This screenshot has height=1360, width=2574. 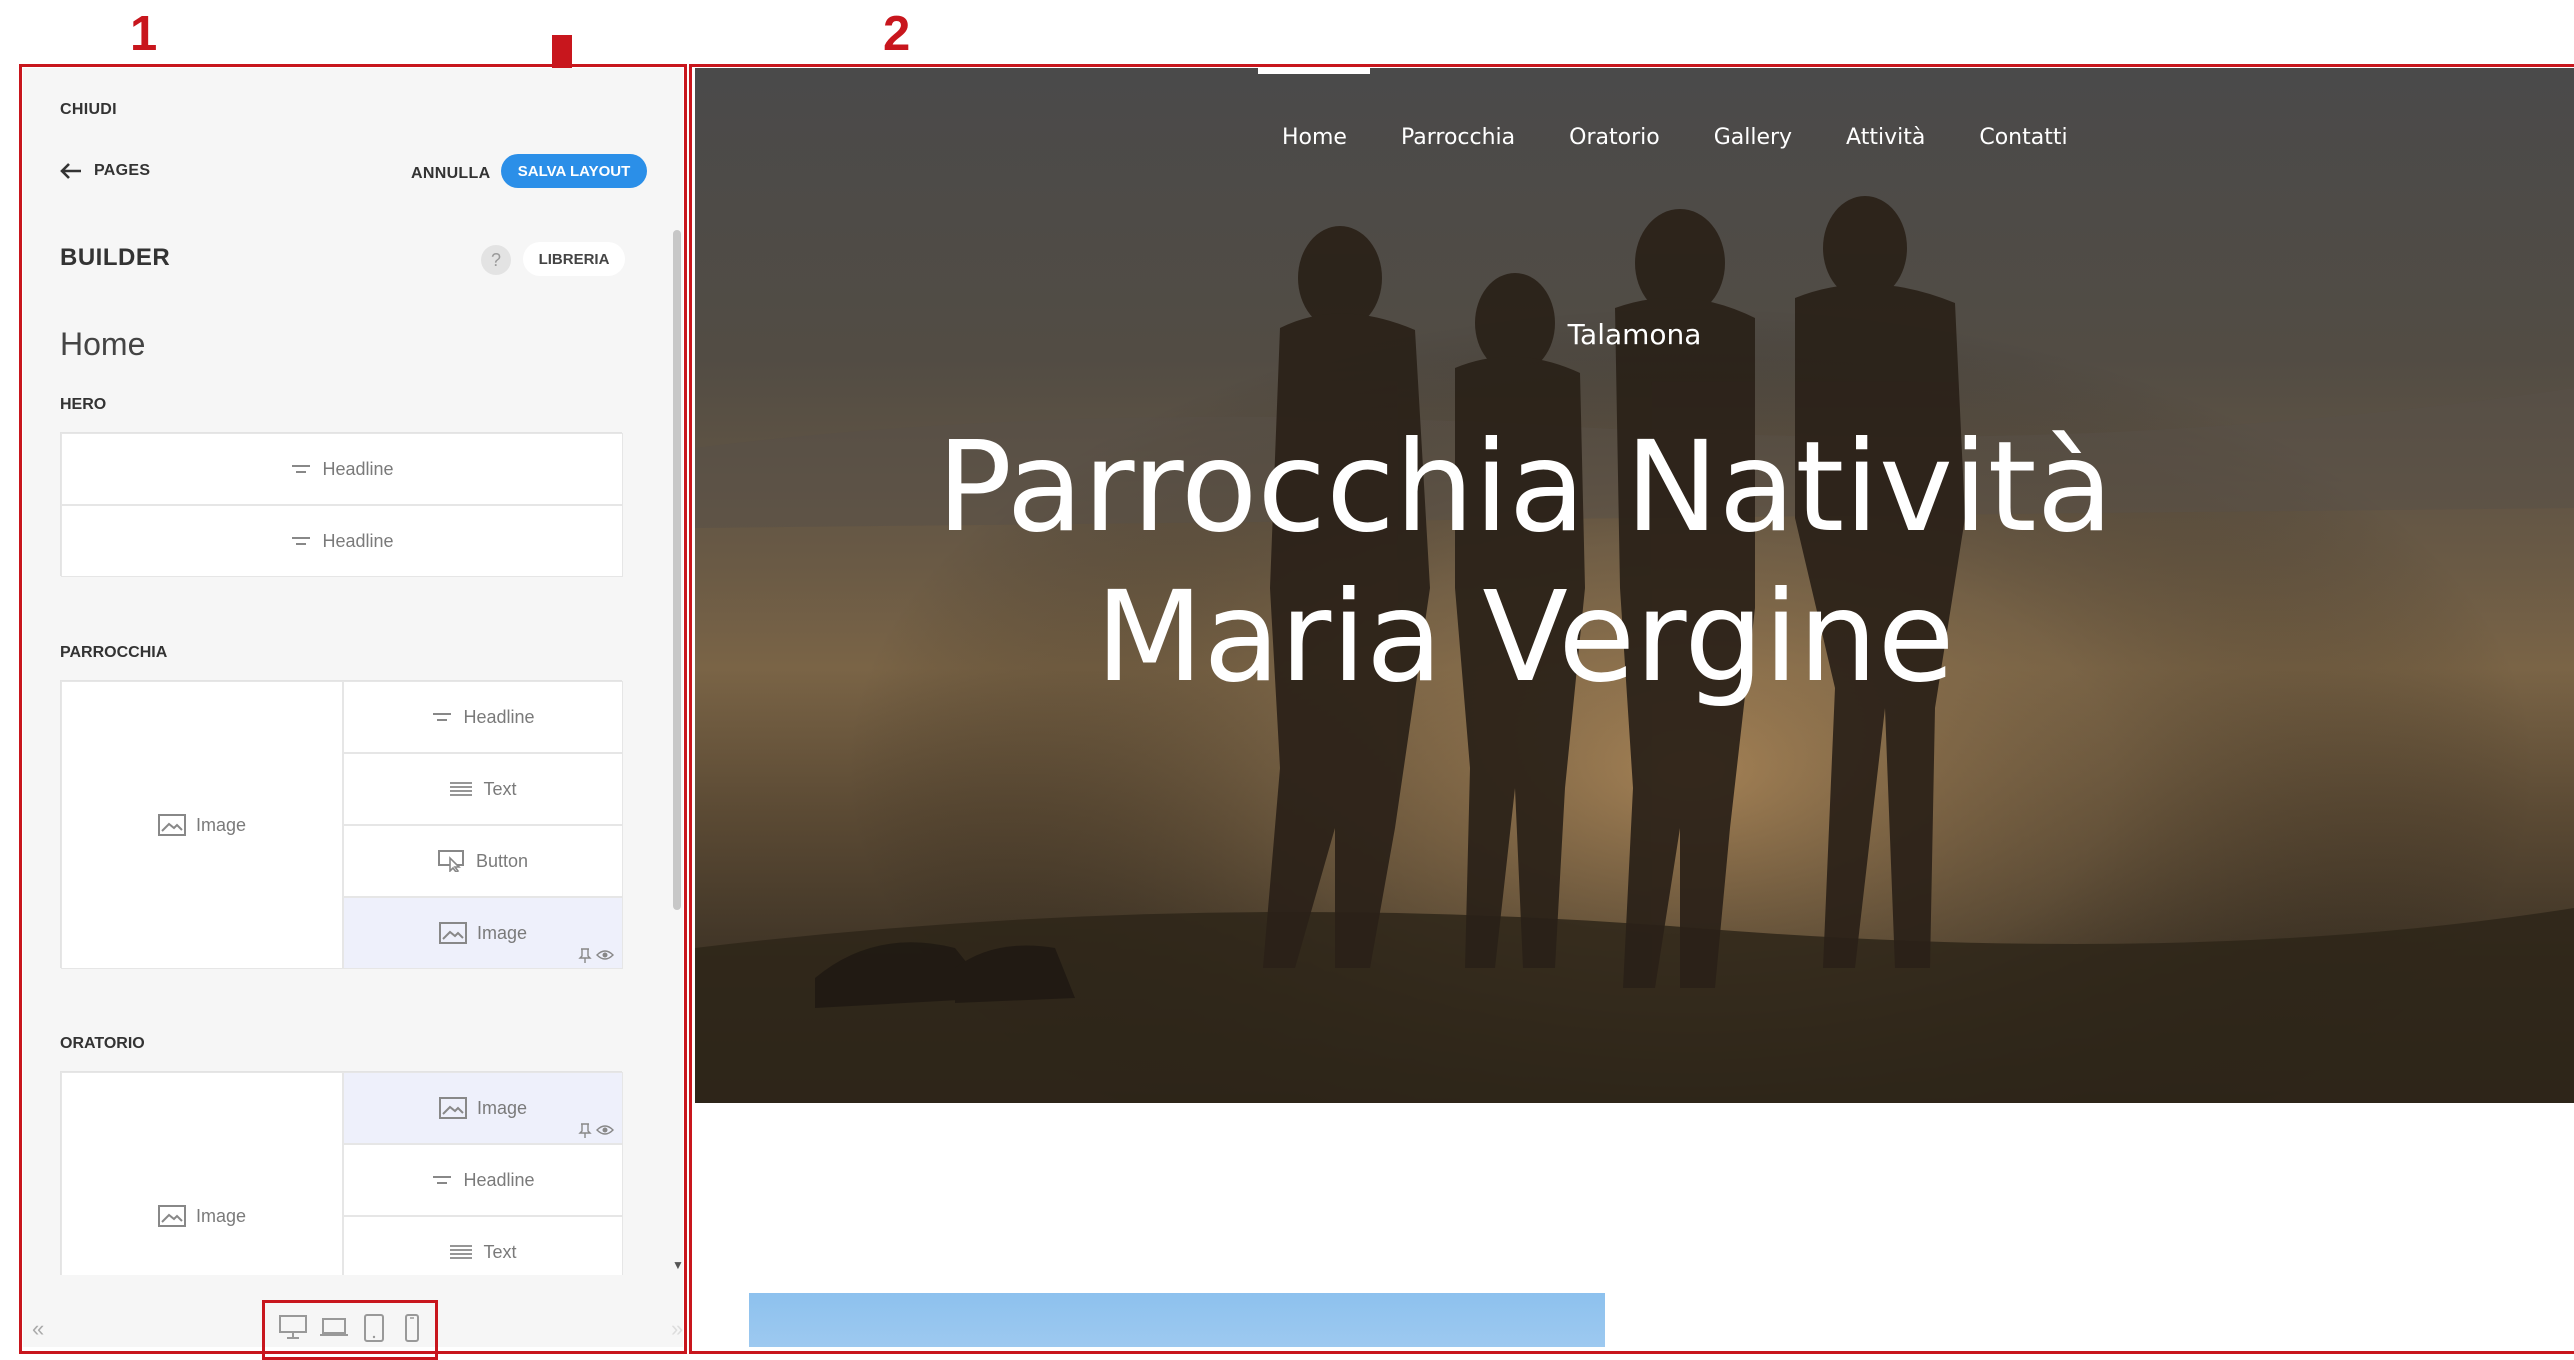 What do you see at coordinates (897, 34) in the screenshot?
I see `callout-2: 2` at bounding box center [897, 34].